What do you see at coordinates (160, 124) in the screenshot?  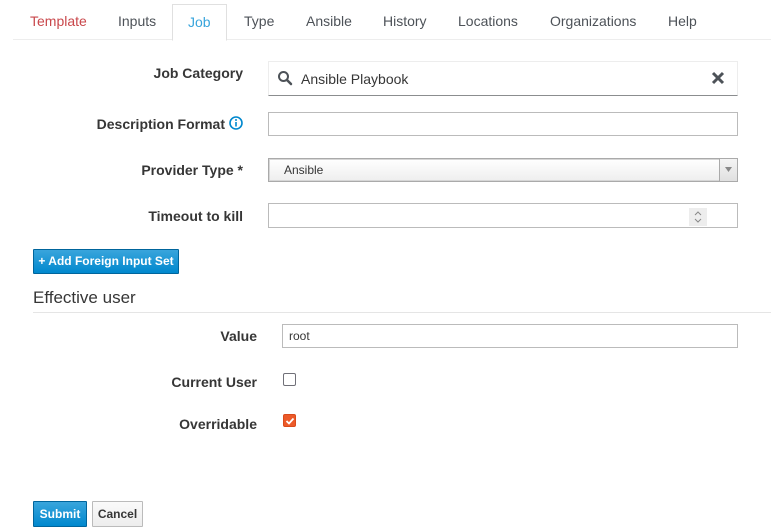 I see `description-format-label-text: Description Format` at bounding box center [160, 124].